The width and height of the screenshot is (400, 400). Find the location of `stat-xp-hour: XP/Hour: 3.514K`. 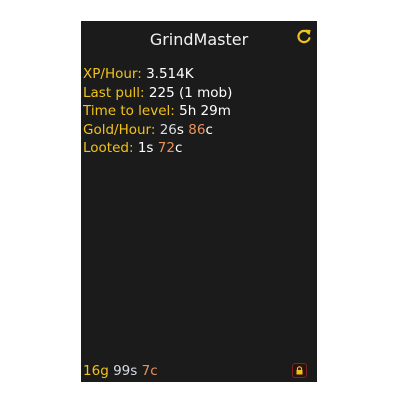

stat-xp-hour: XP/Hour: 3.514K is located at coordinates (157, 74).